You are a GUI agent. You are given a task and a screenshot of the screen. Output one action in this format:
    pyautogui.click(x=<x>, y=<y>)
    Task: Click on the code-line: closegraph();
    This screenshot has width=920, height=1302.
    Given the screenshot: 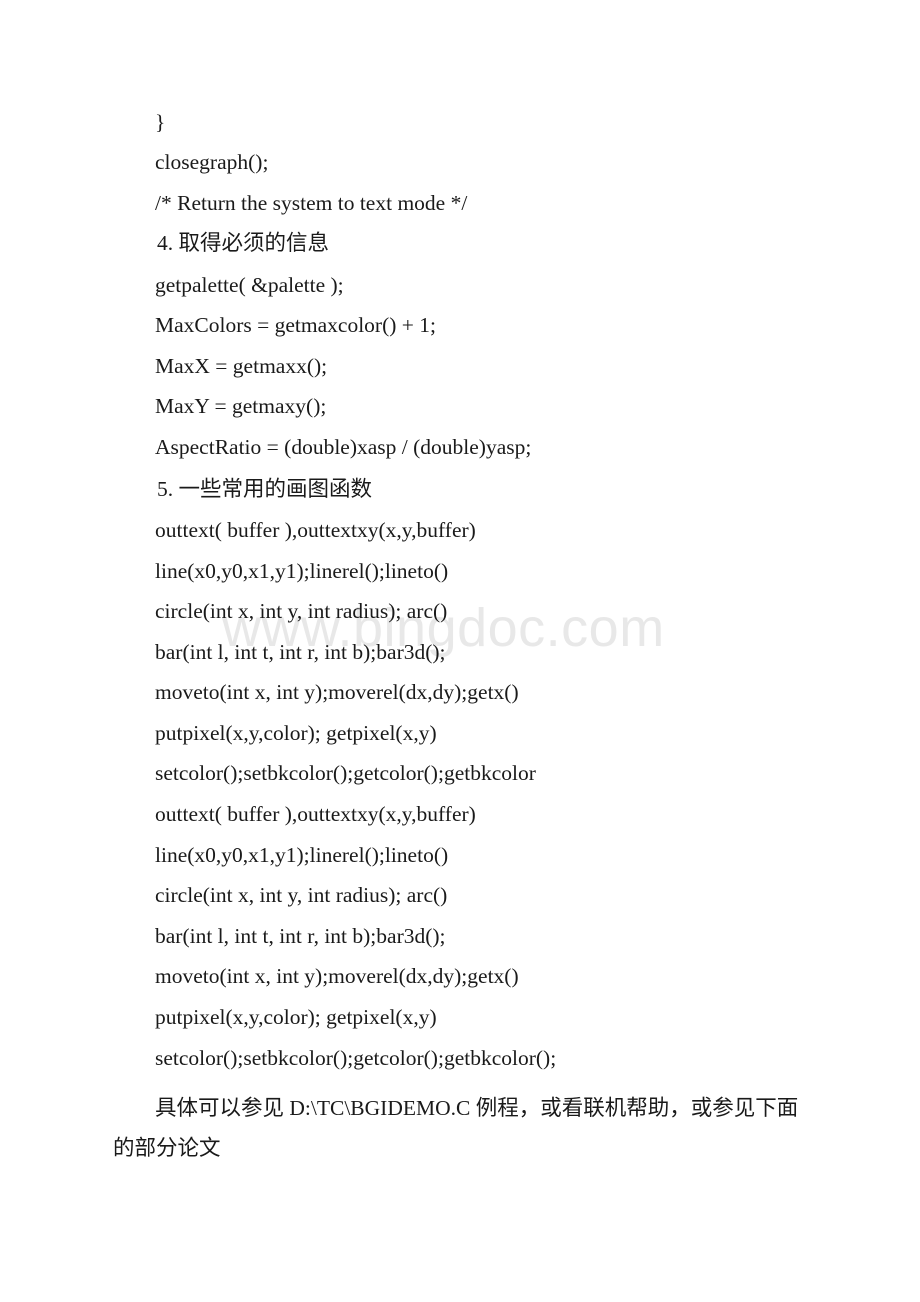 What is the action you would take?
    pyautogui.click(x=212, y=162)
    